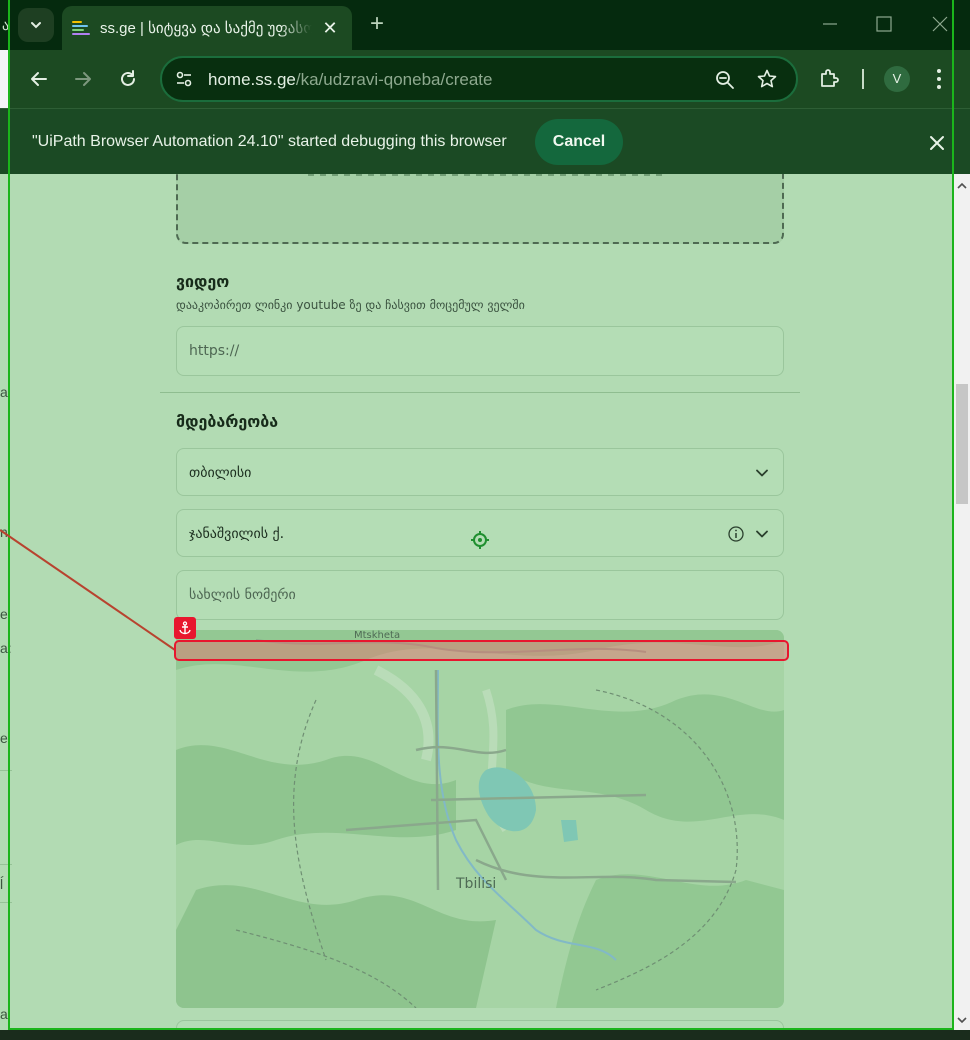 The image size is (970, 1040). What do you see at coordinates (736, 534) in the screenshot?
I see `info-circle-icon` at bounding box center [736, 534].